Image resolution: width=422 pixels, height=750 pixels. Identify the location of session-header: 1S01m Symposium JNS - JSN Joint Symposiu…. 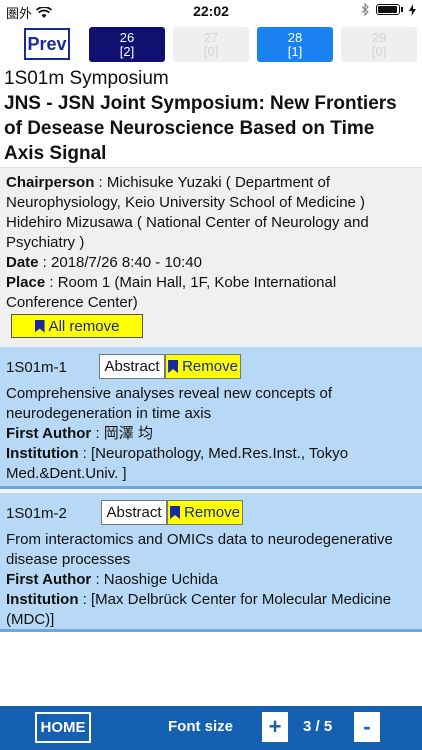
(211, 115).